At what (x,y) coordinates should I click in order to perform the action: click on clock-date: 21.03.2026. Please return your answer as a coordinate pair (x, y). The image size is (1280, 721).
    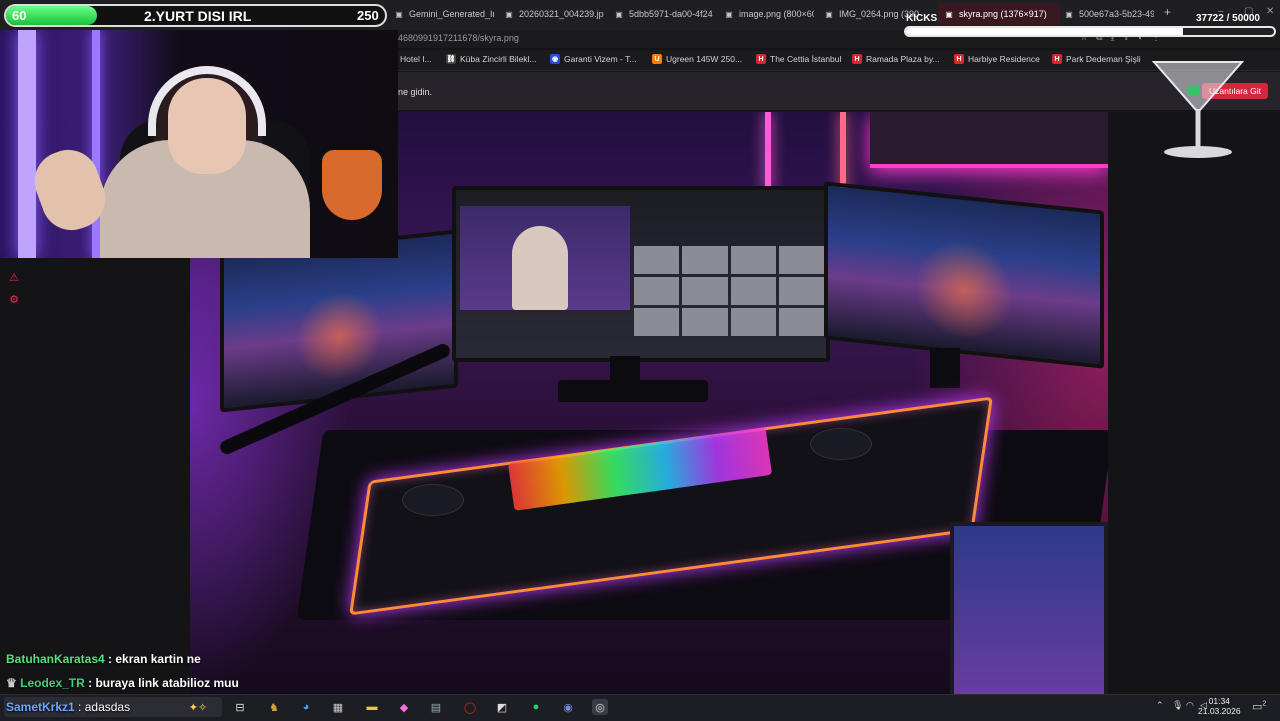
    Looking at the image, I should click on (1219, 711).